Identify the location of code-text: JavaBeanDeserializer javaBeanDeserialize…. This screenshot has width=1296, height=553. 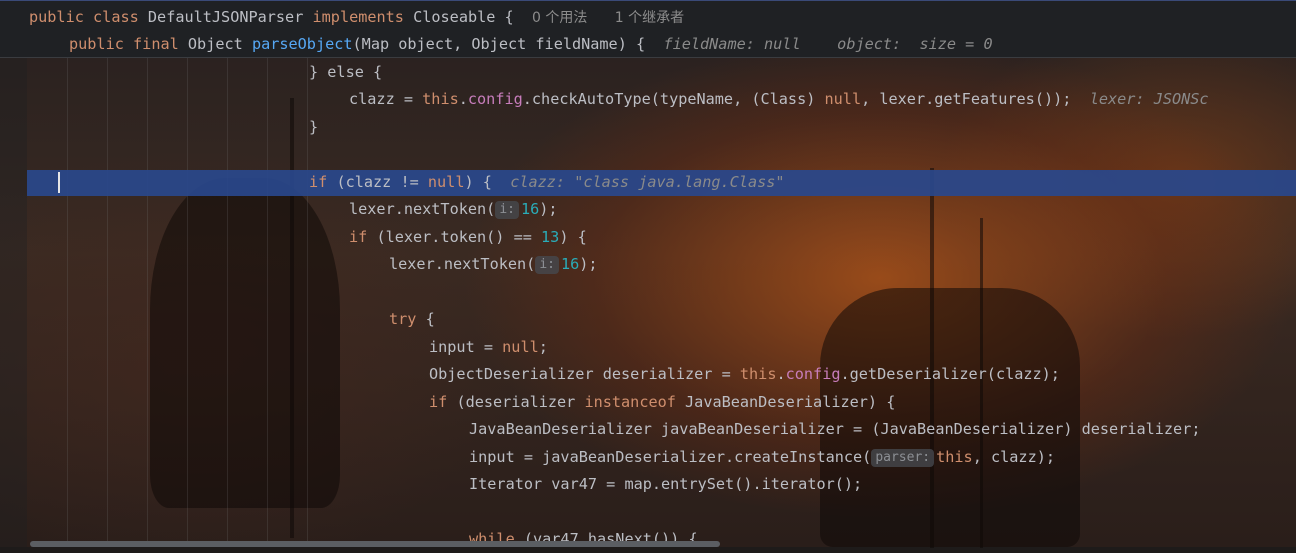
(835, 429).